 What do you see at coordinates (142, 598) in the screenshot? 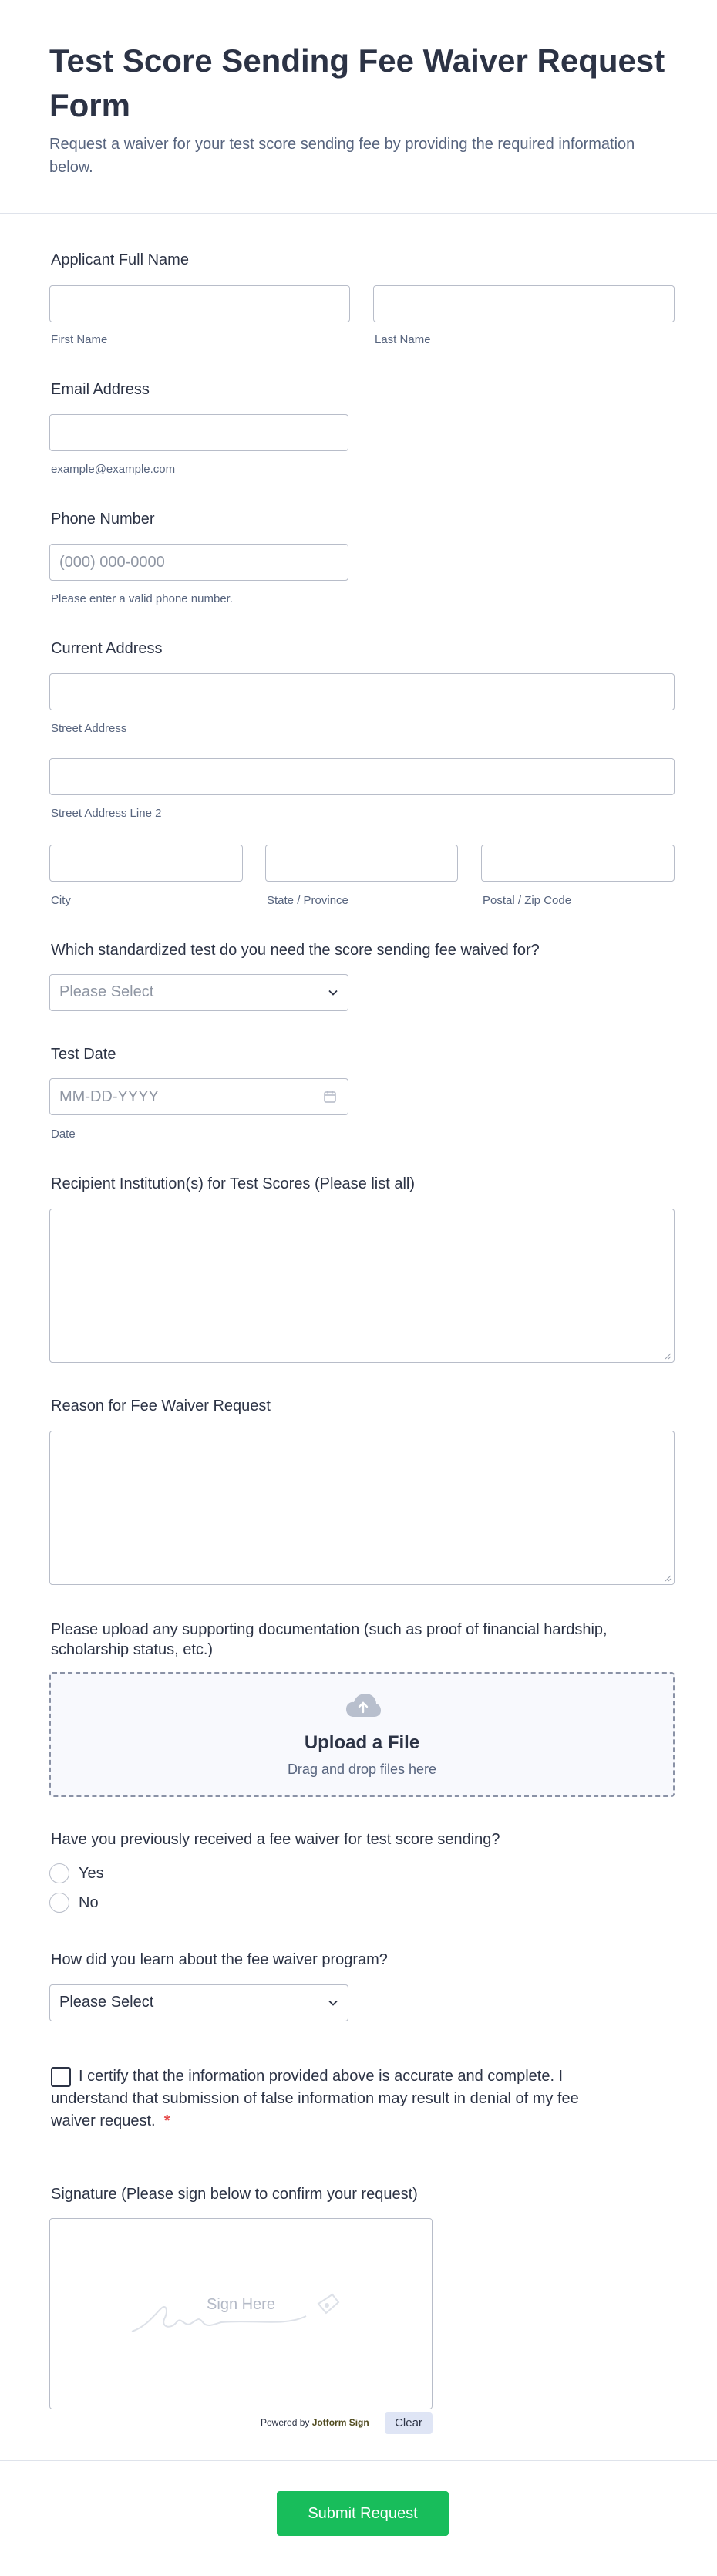
I see `phone-sublabel: Please enter a valid phone number.` at bounding box center [142, 598].